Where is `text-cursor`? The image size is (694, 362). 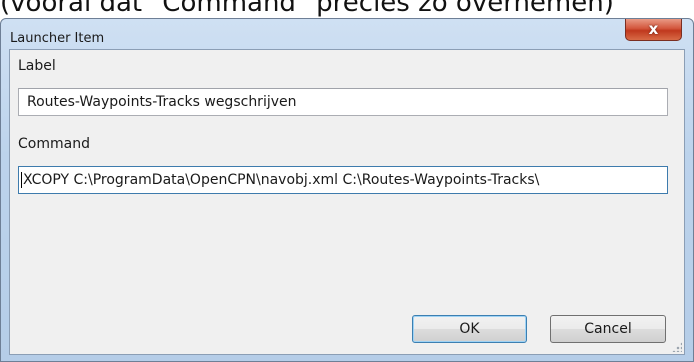
text-cursor is located at coordinates (21, 180).